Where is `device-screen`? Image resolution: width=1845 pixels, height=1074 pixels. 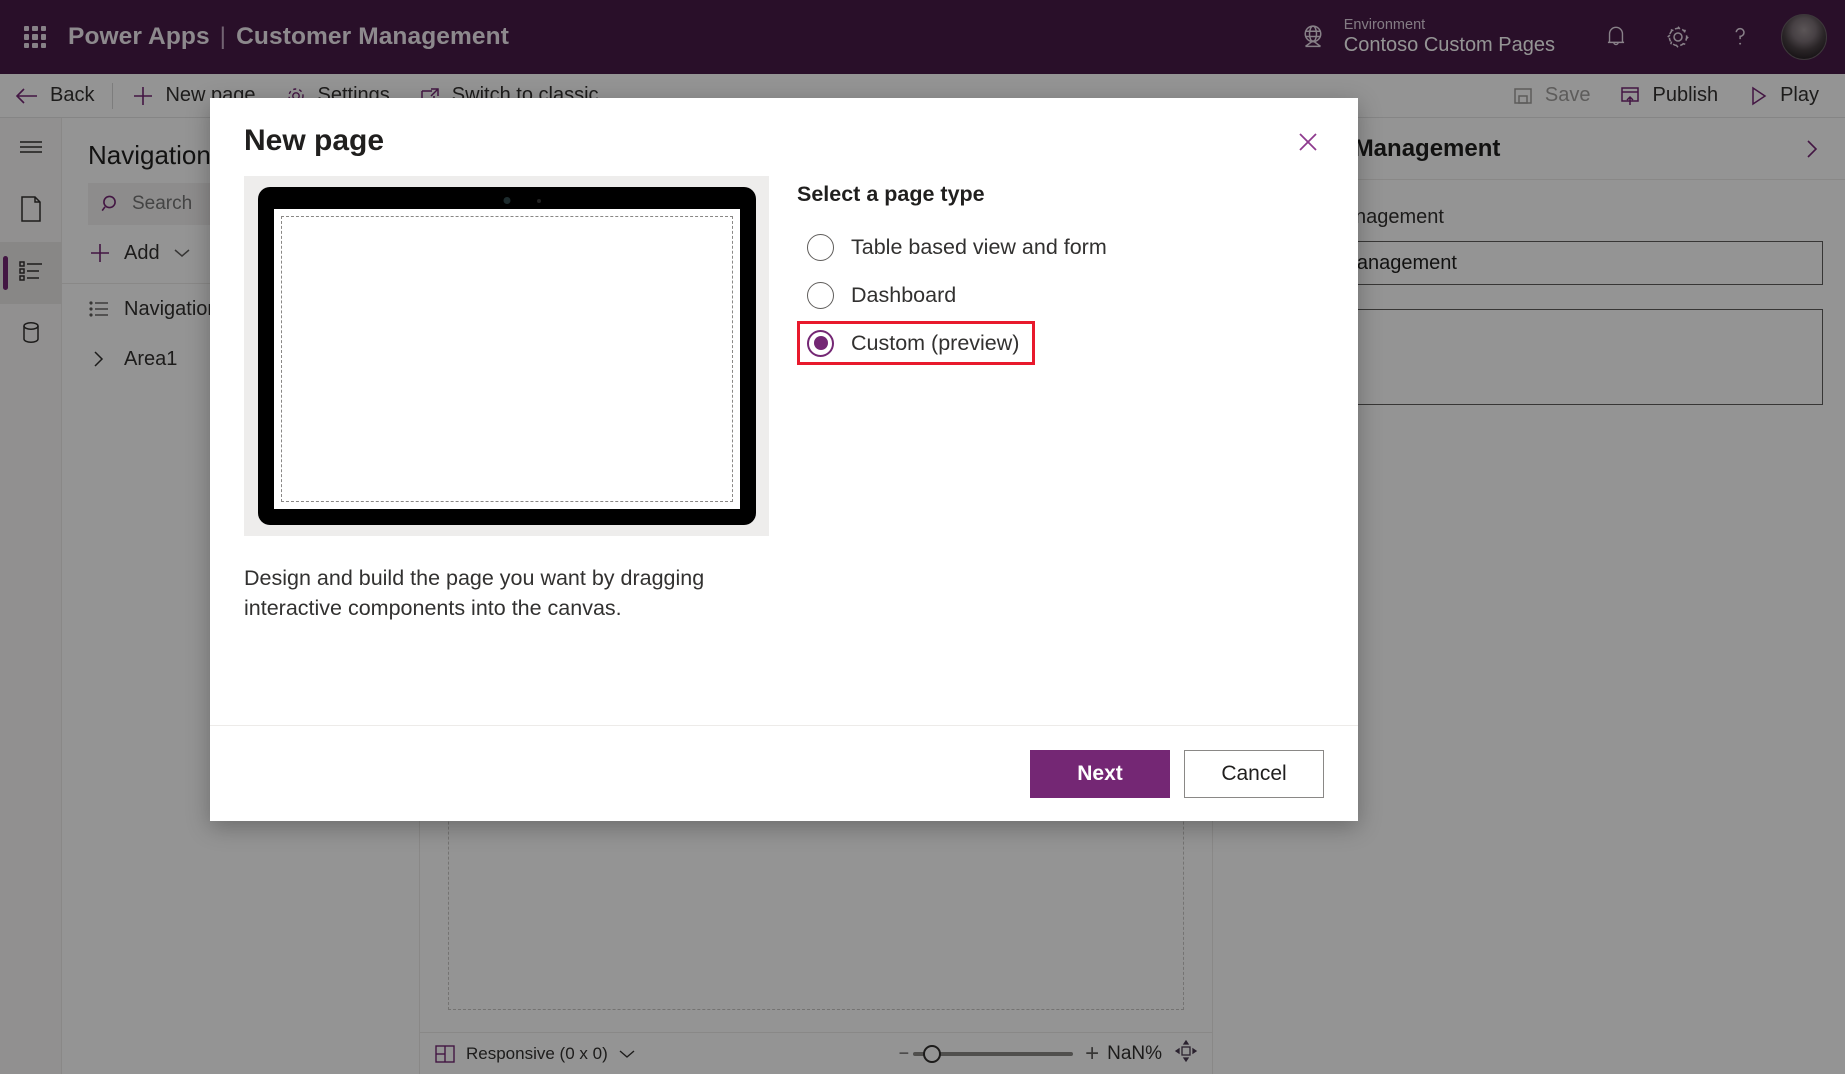 device-screen is located at coordinates (506, 359).